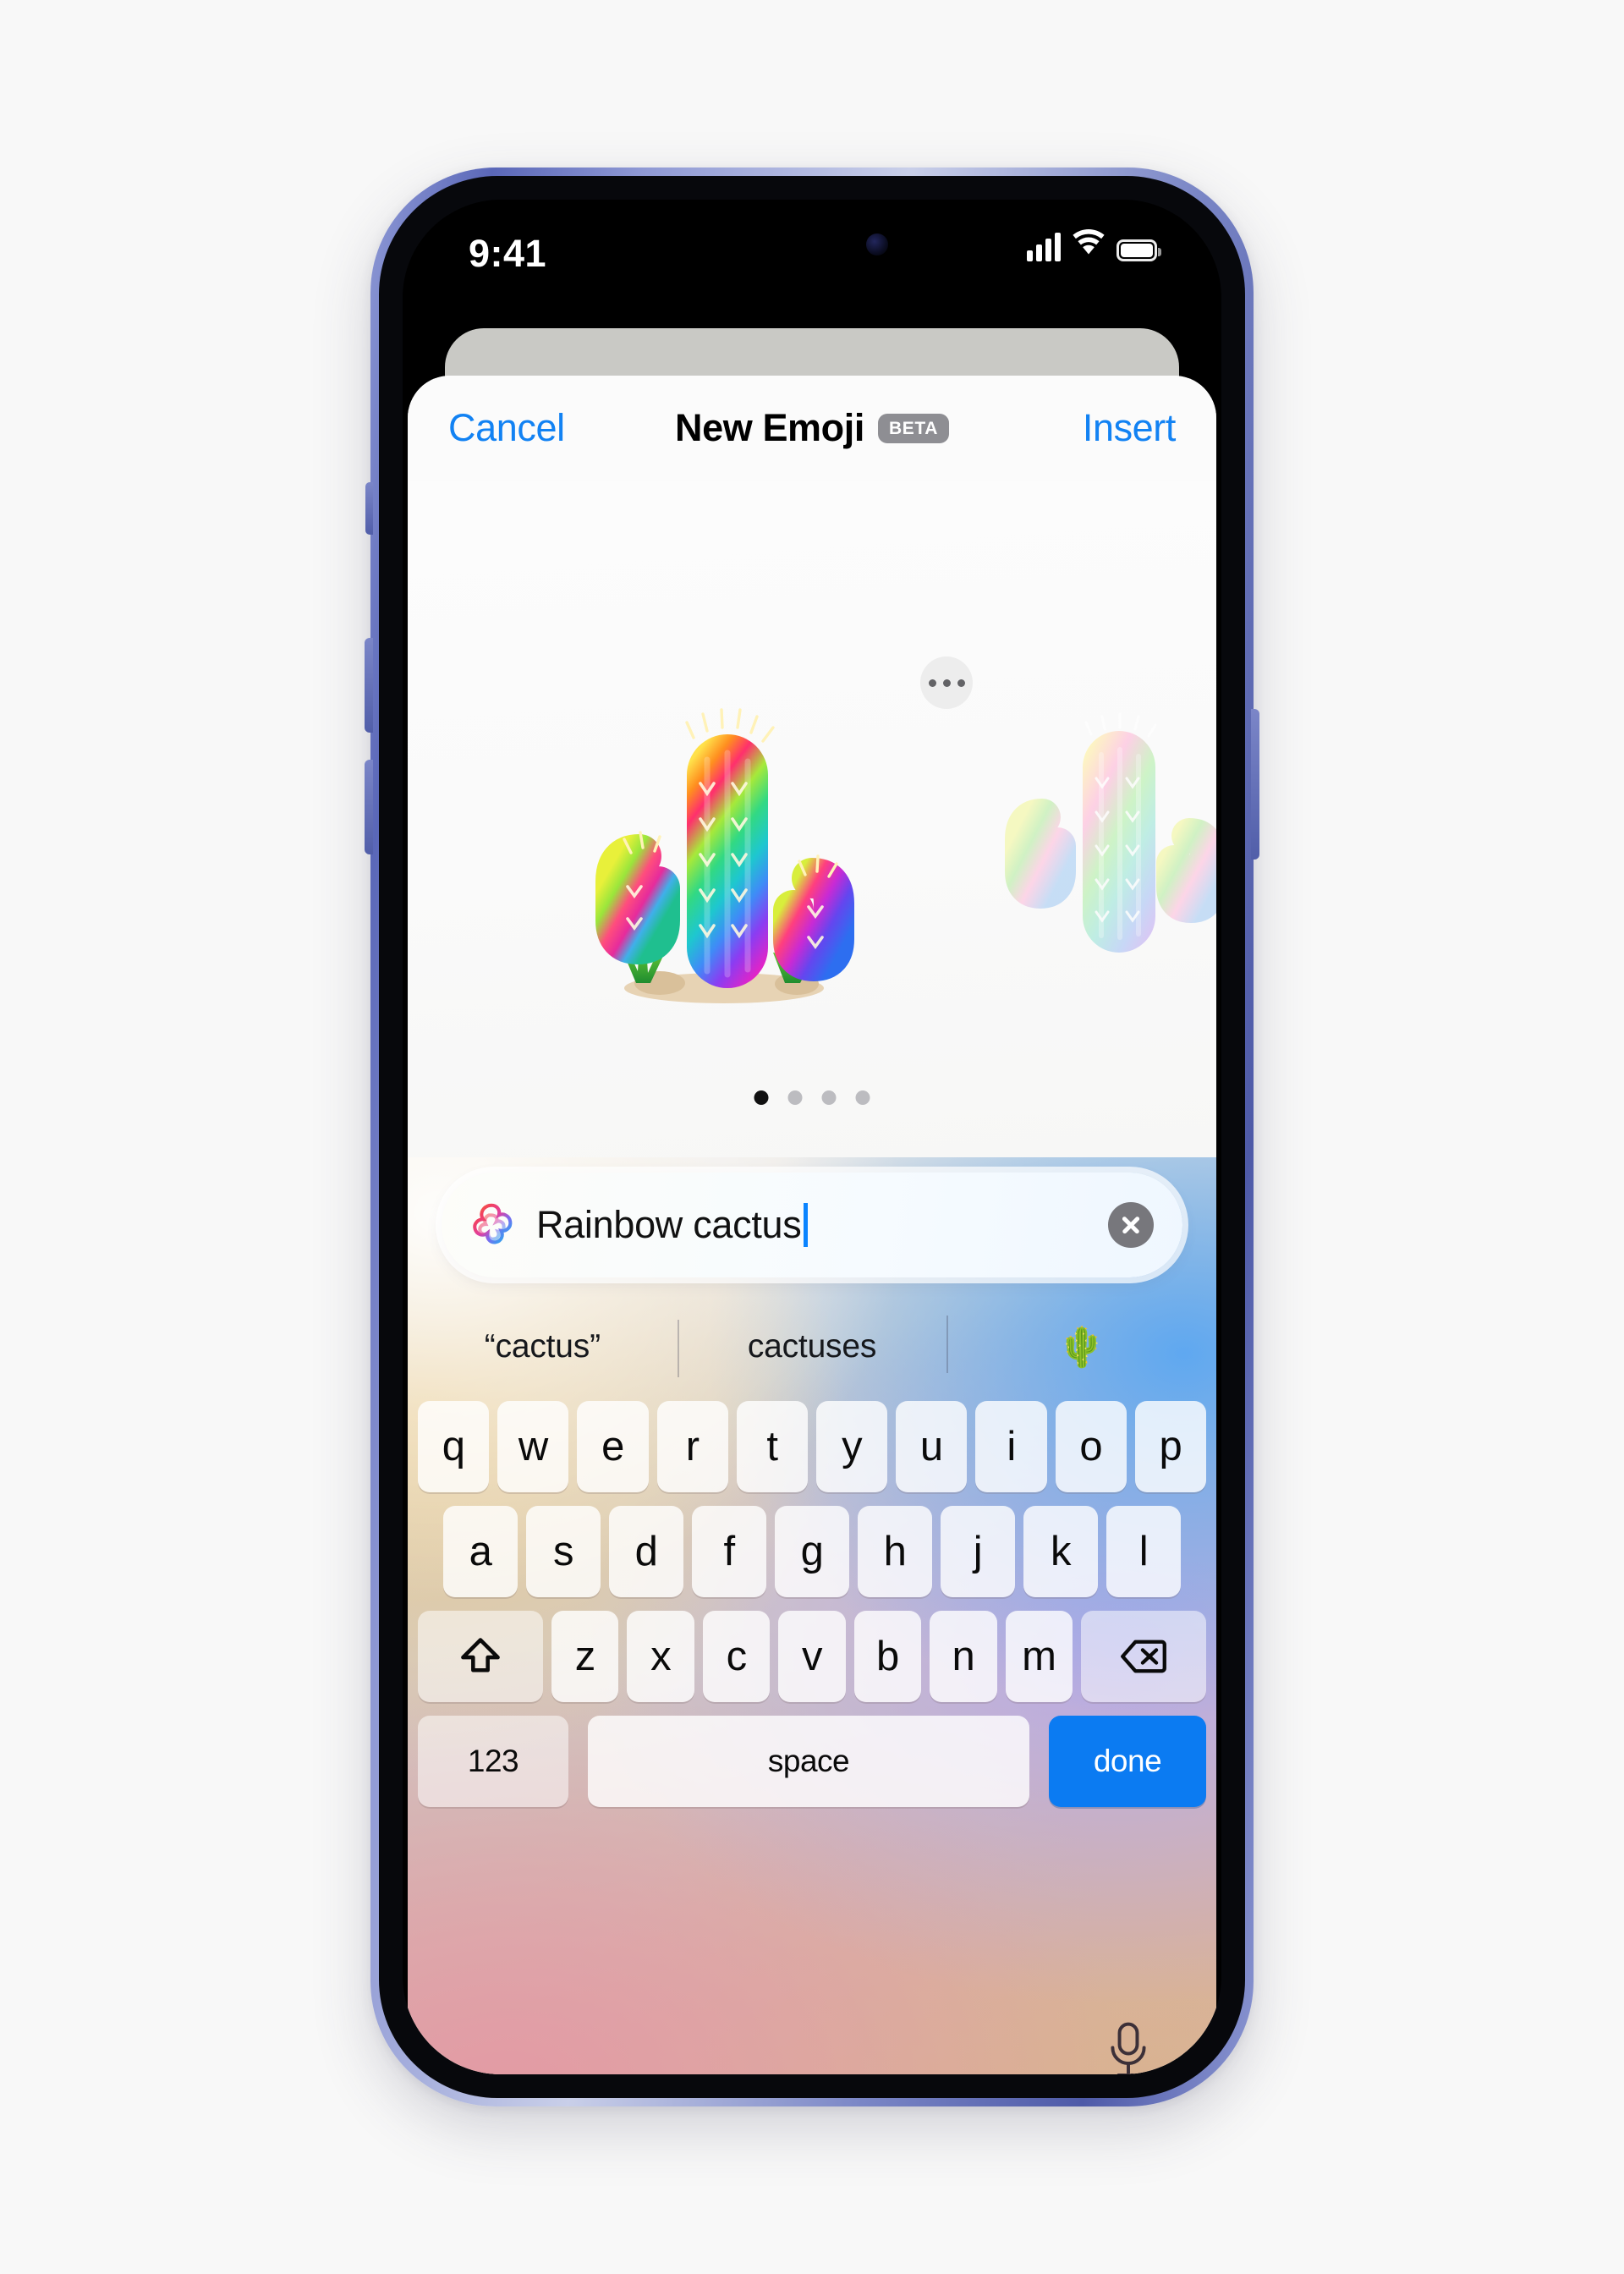 This screenshot has width=1624, height=2274. Describe the element at coordinates (661, 1656) in the screenshot. I see `key-x: x` at that location.